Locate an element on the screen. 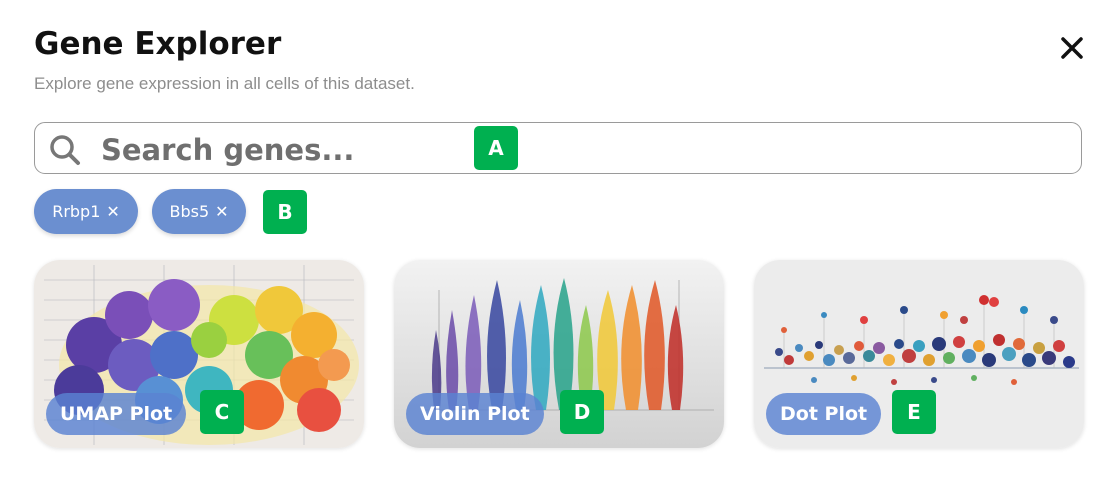 The height and width of the screenshot is (494, 1120). gene-chip-rrbp1: Rrbp1 ✕ is located at coordinates (86, 211).